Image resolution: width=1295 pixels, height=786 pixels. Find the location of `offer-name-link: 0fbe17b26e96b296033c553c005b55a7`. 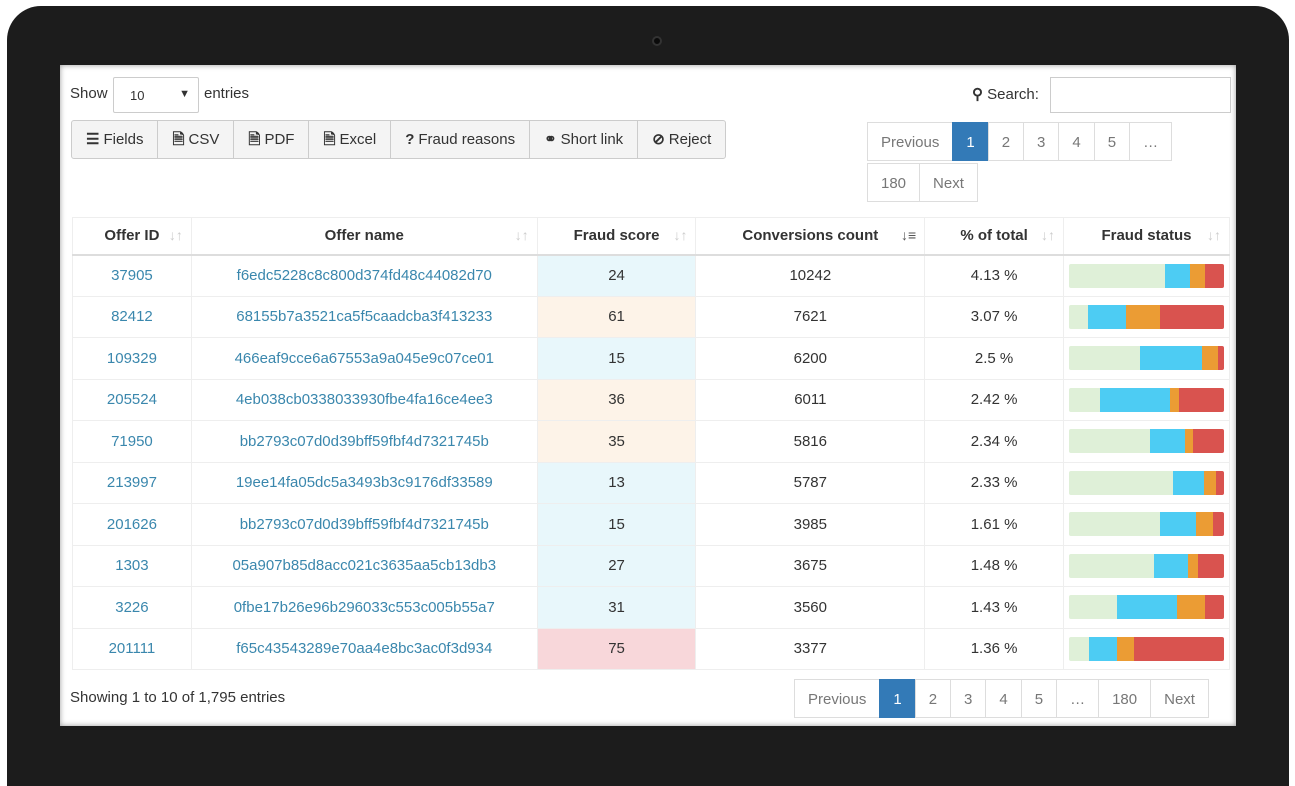

offer-name-link: 0fbe17b26e96b296033c553c005b55a7 is located at coordinates (364, 607).